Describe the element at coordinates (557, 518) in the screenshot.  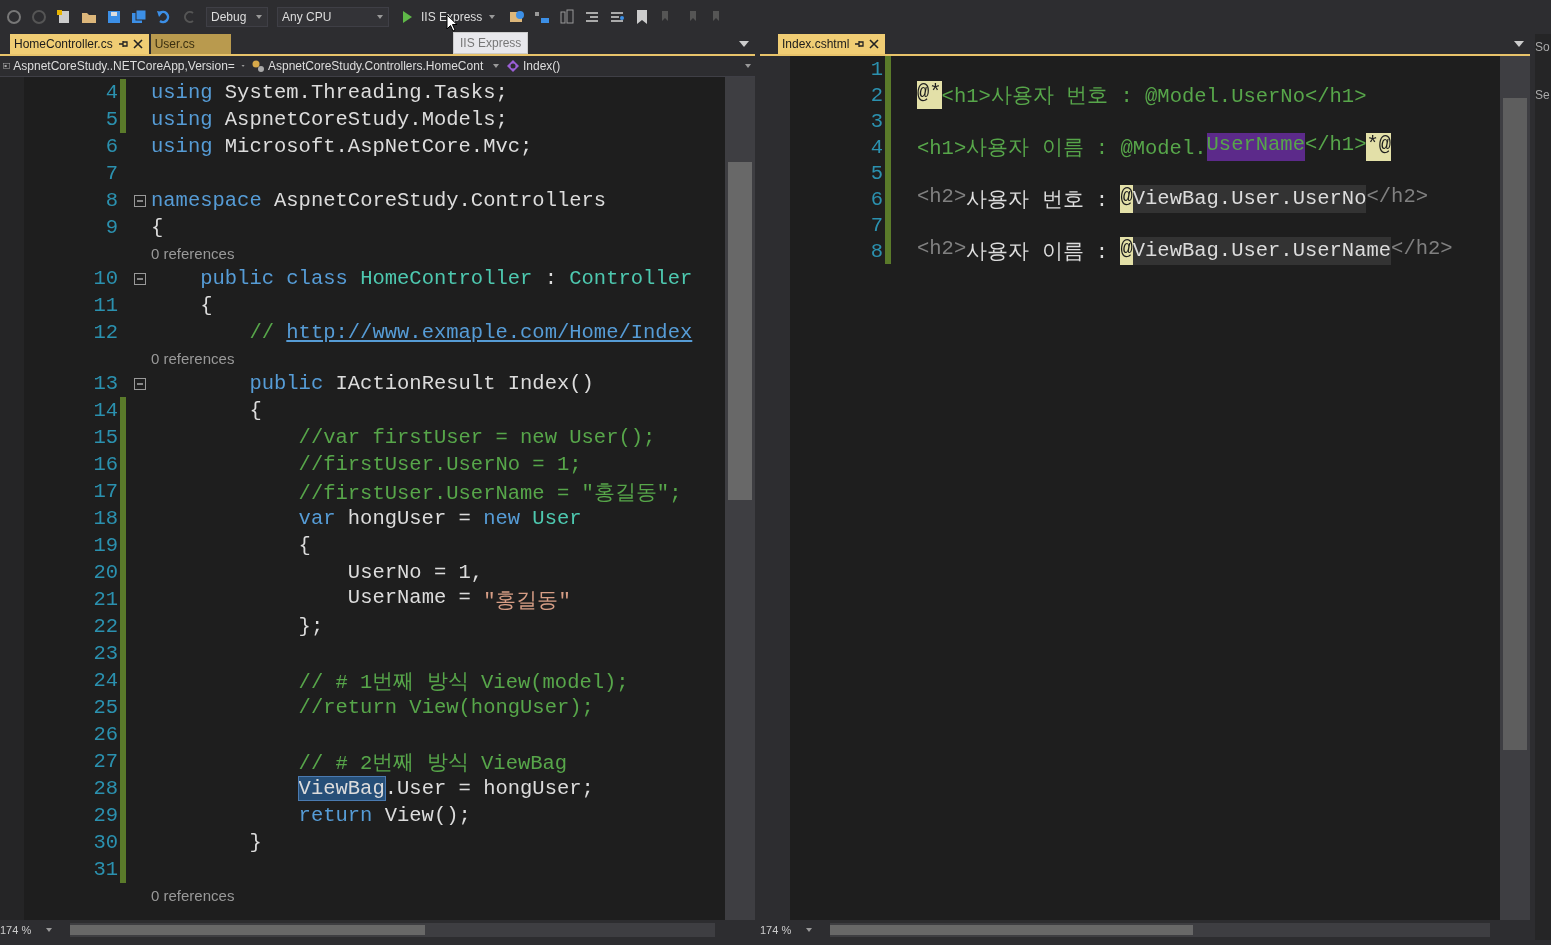
I see `code-text: User` at that location.